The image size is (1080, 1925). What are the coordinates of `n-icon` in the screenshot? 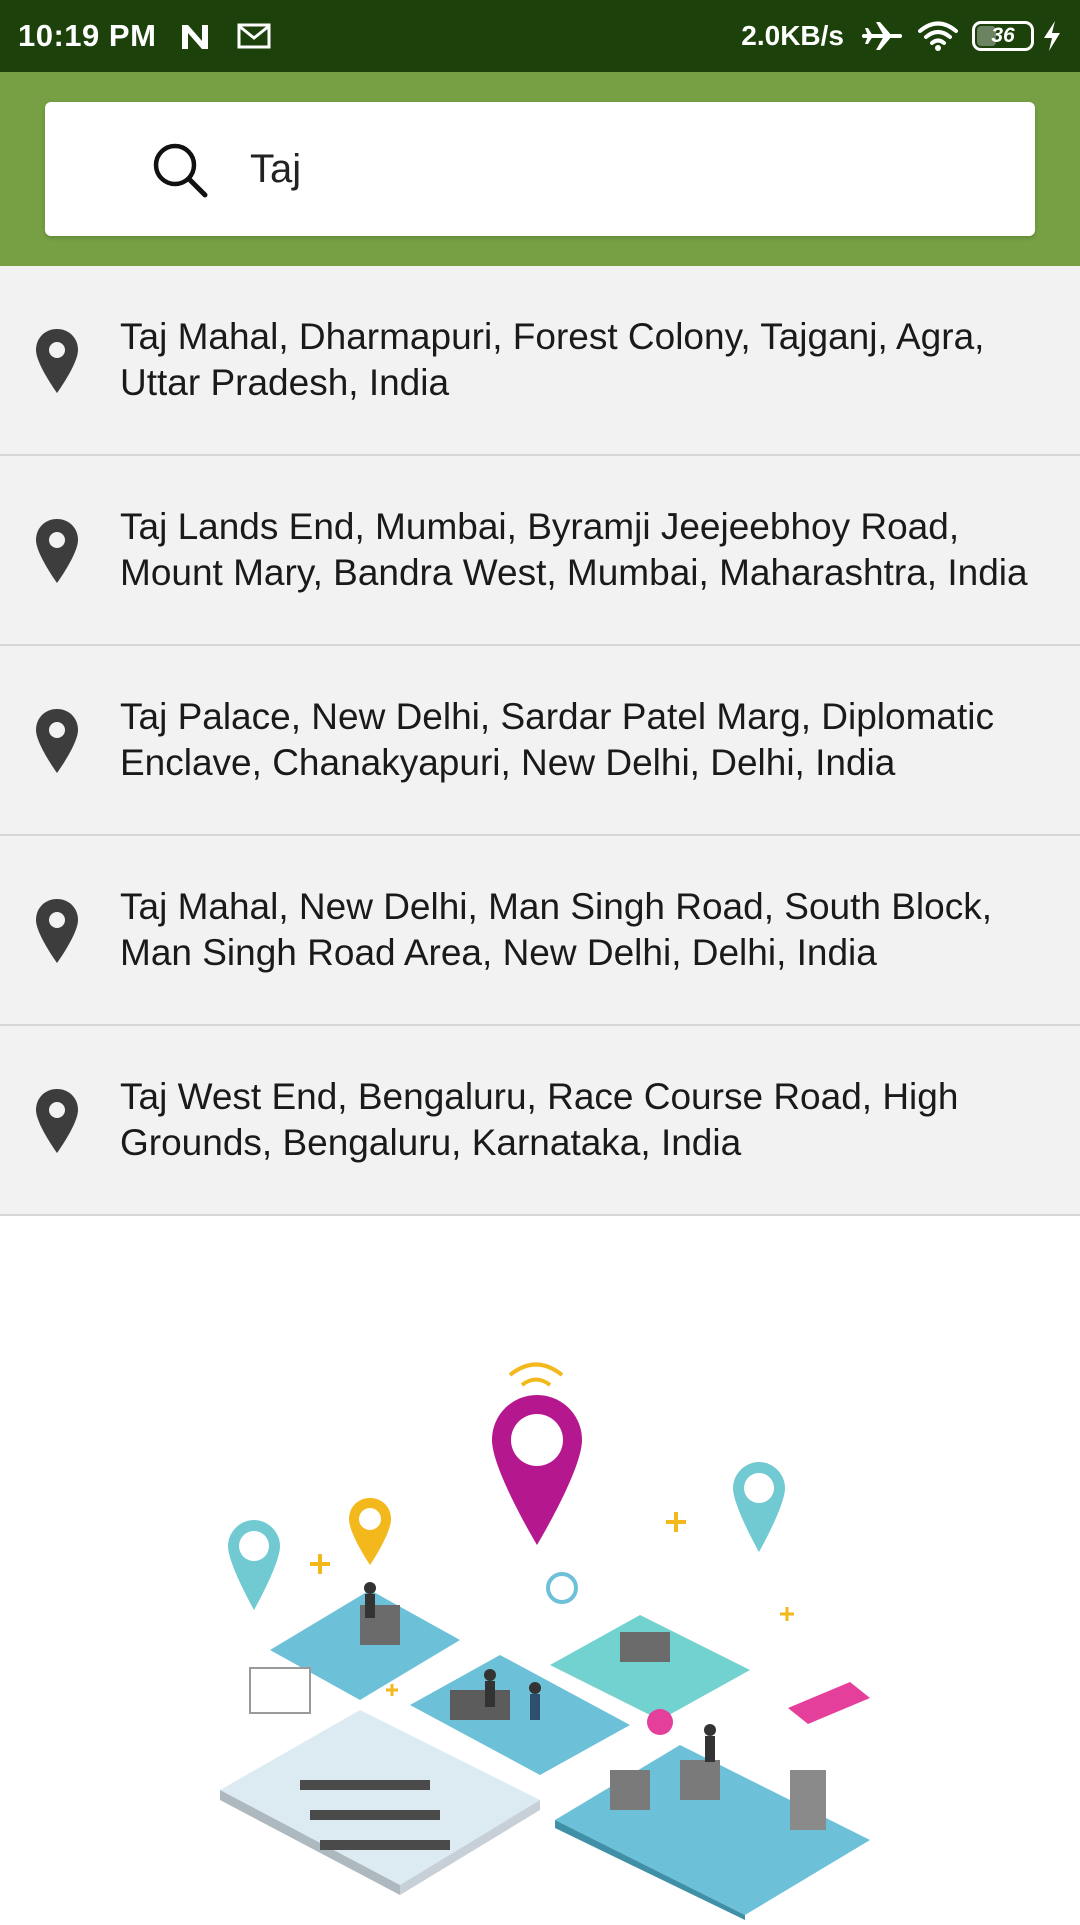 It's located at (196, 36).